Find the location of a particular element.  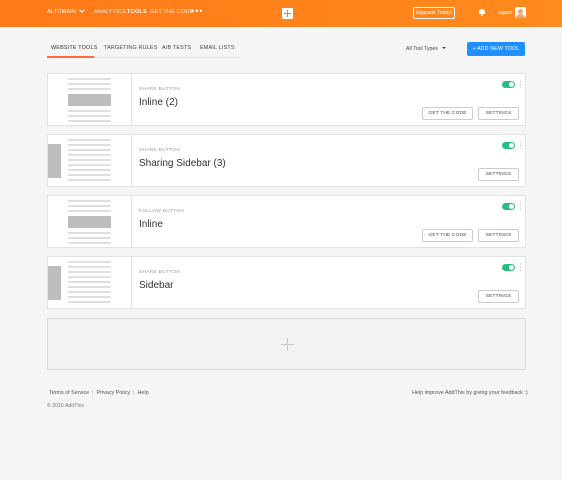

chevron-down-icon is located at coordinates (82, 10).